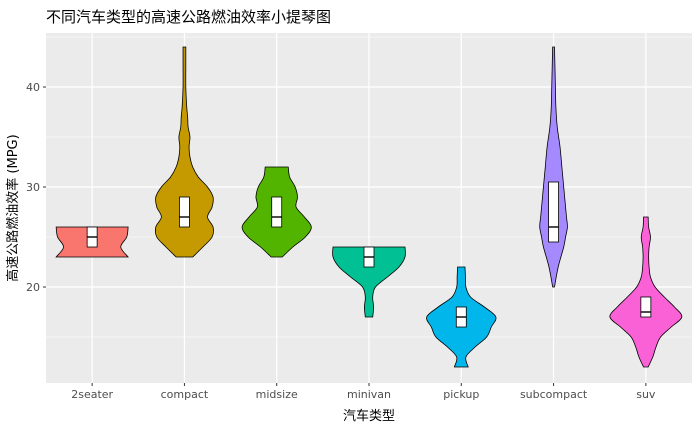 Image resolution: width=700 pixels, height=432 pixels. Describe the element at coordinates (188, 17) in the screenshot. I see `chart-title: 不同汽车类型的高速公路燃油效率小提琴图` at that location.